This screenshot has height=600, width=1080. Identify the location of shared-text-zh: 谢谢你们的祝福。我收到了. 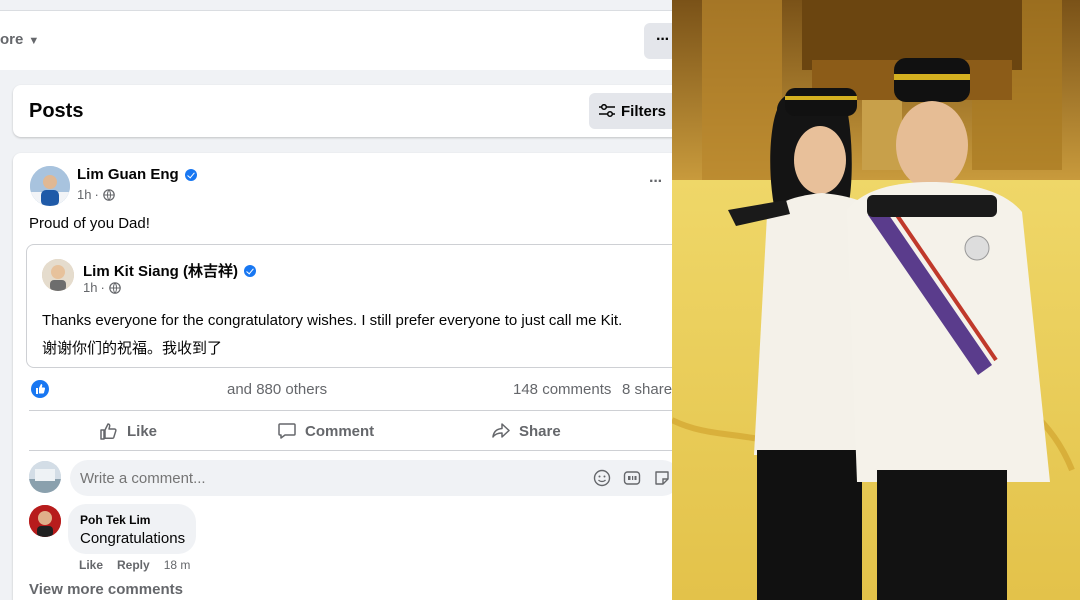
(132, 348).